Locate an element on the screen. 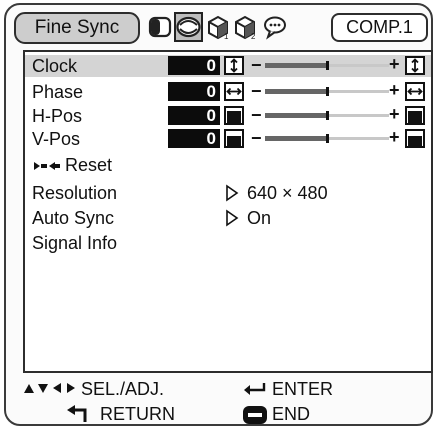 The height and width of the screenshot is (431, 439). tab-fine-sync: Fine Sync is located at coordinates (77, 28).